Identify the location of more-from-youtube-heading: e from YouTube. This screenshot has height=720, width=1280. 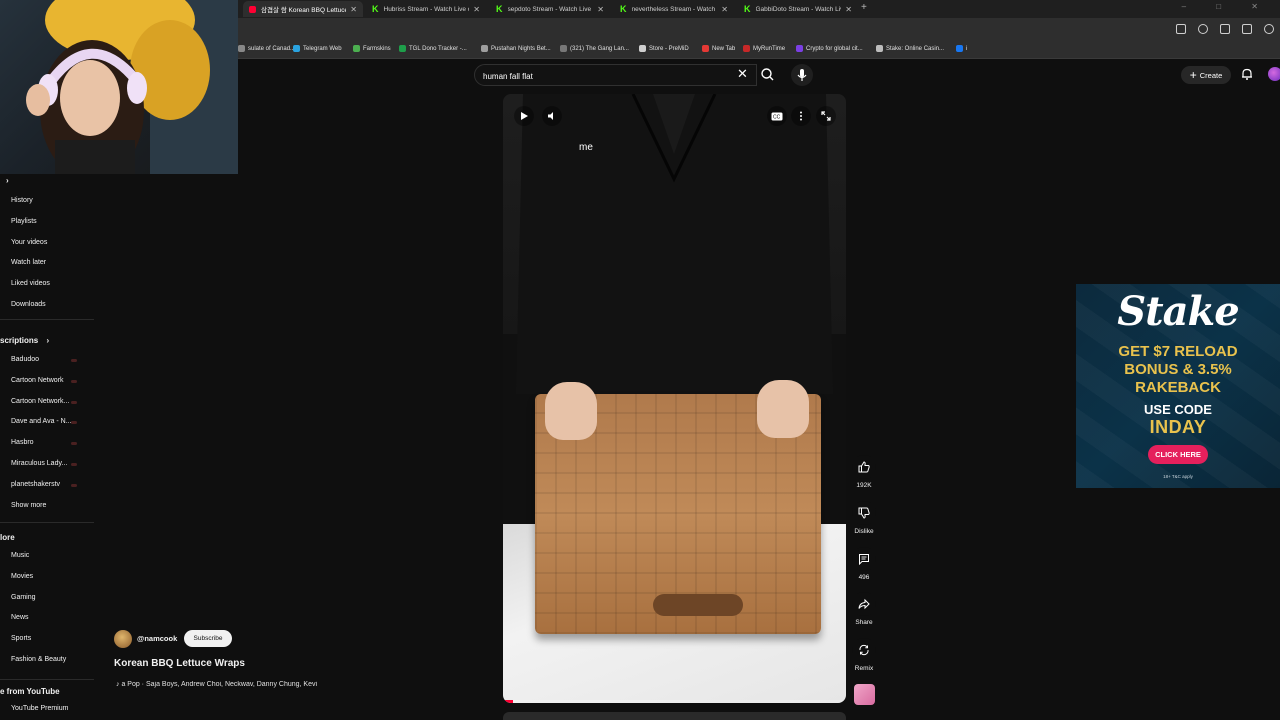
(30, 691).